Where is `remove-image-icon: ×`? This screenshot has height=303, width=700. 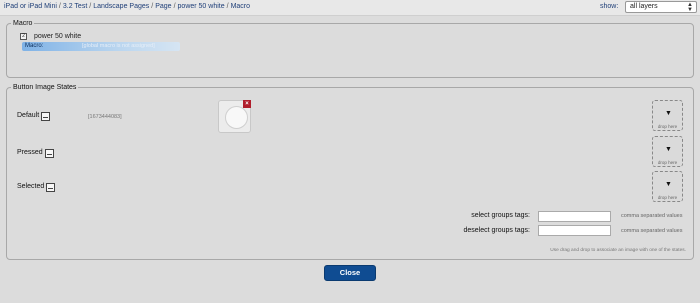 remove-image-icon: × is located at coordinates (247, 104).